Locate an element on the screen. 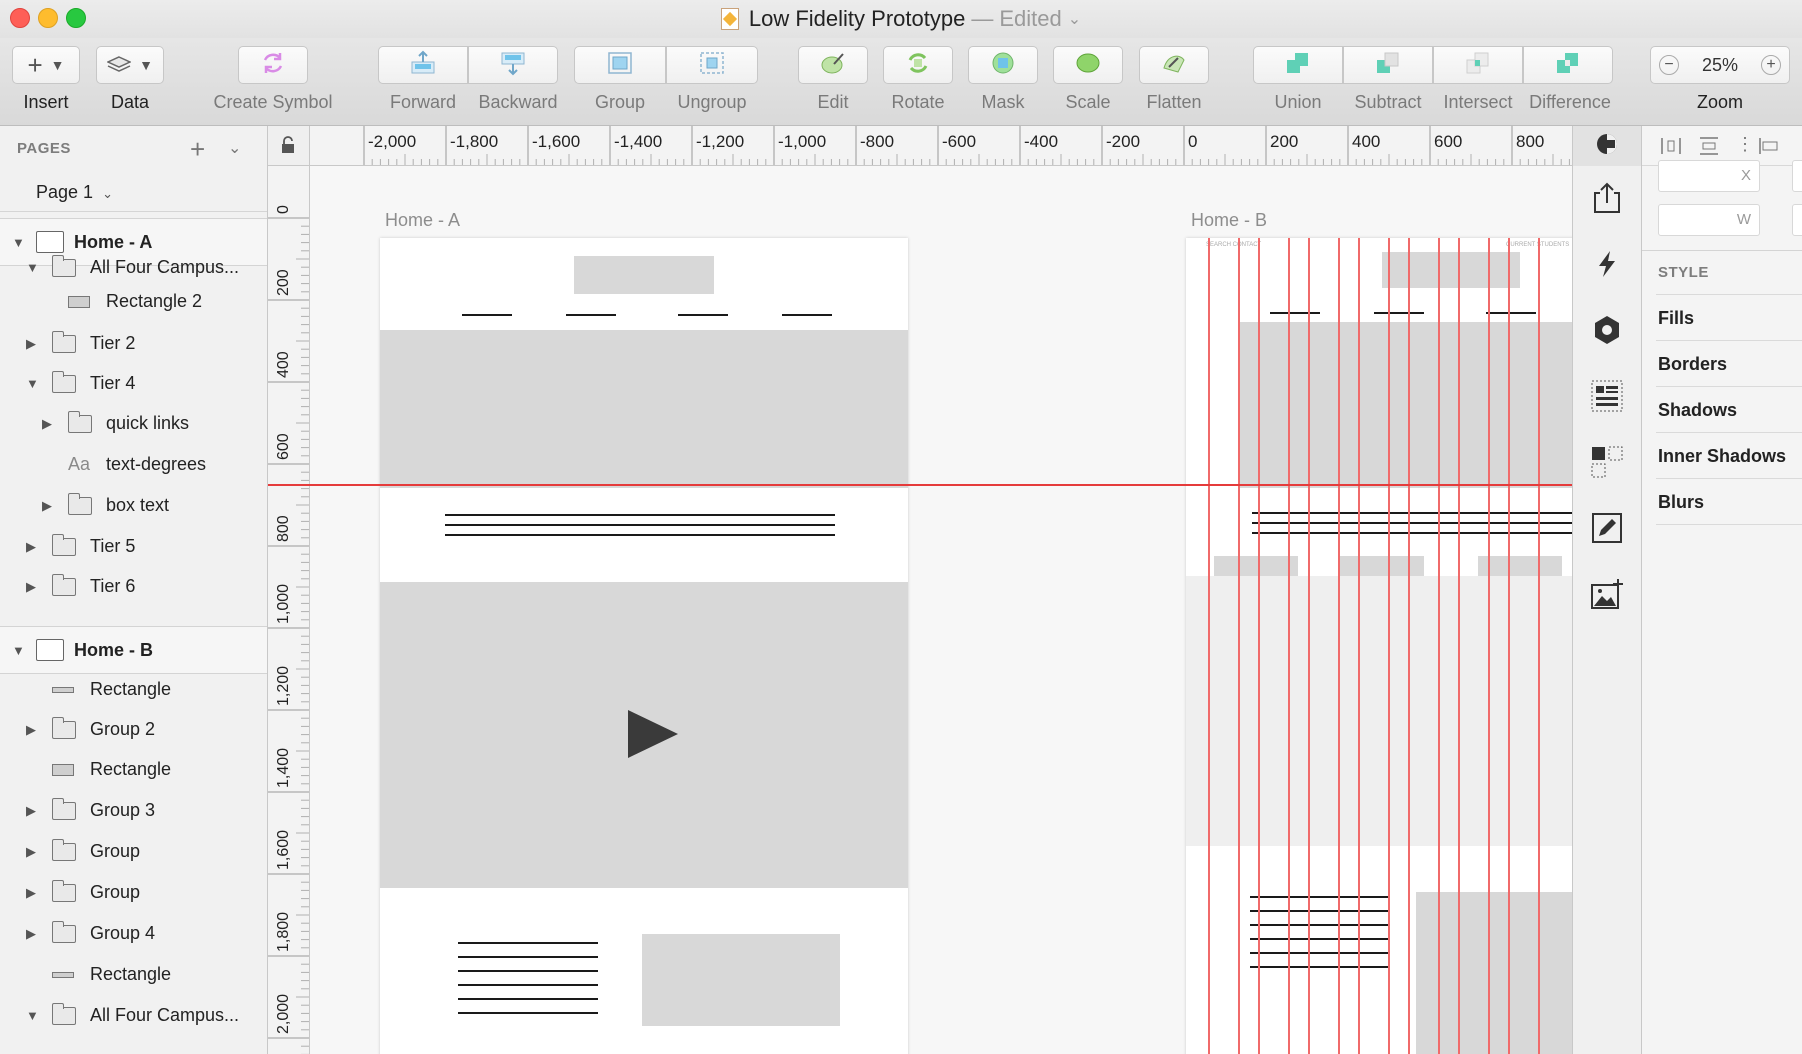 This screenshot has height=1054, width=1802. style-section-borders: Borders is located at coordinates (1692, 364).